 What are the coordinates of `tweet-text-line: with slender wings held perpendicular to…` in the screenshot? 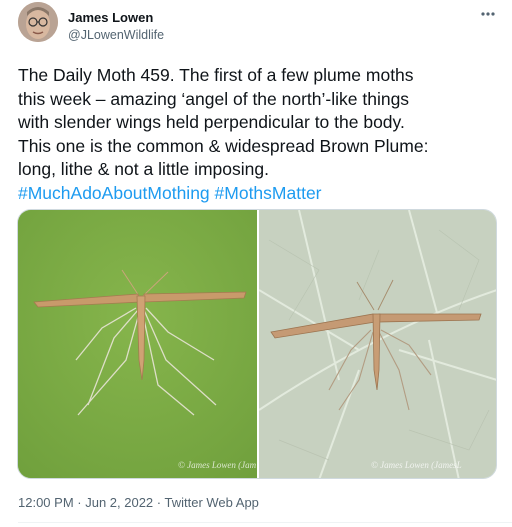 It's located at (211, 122).